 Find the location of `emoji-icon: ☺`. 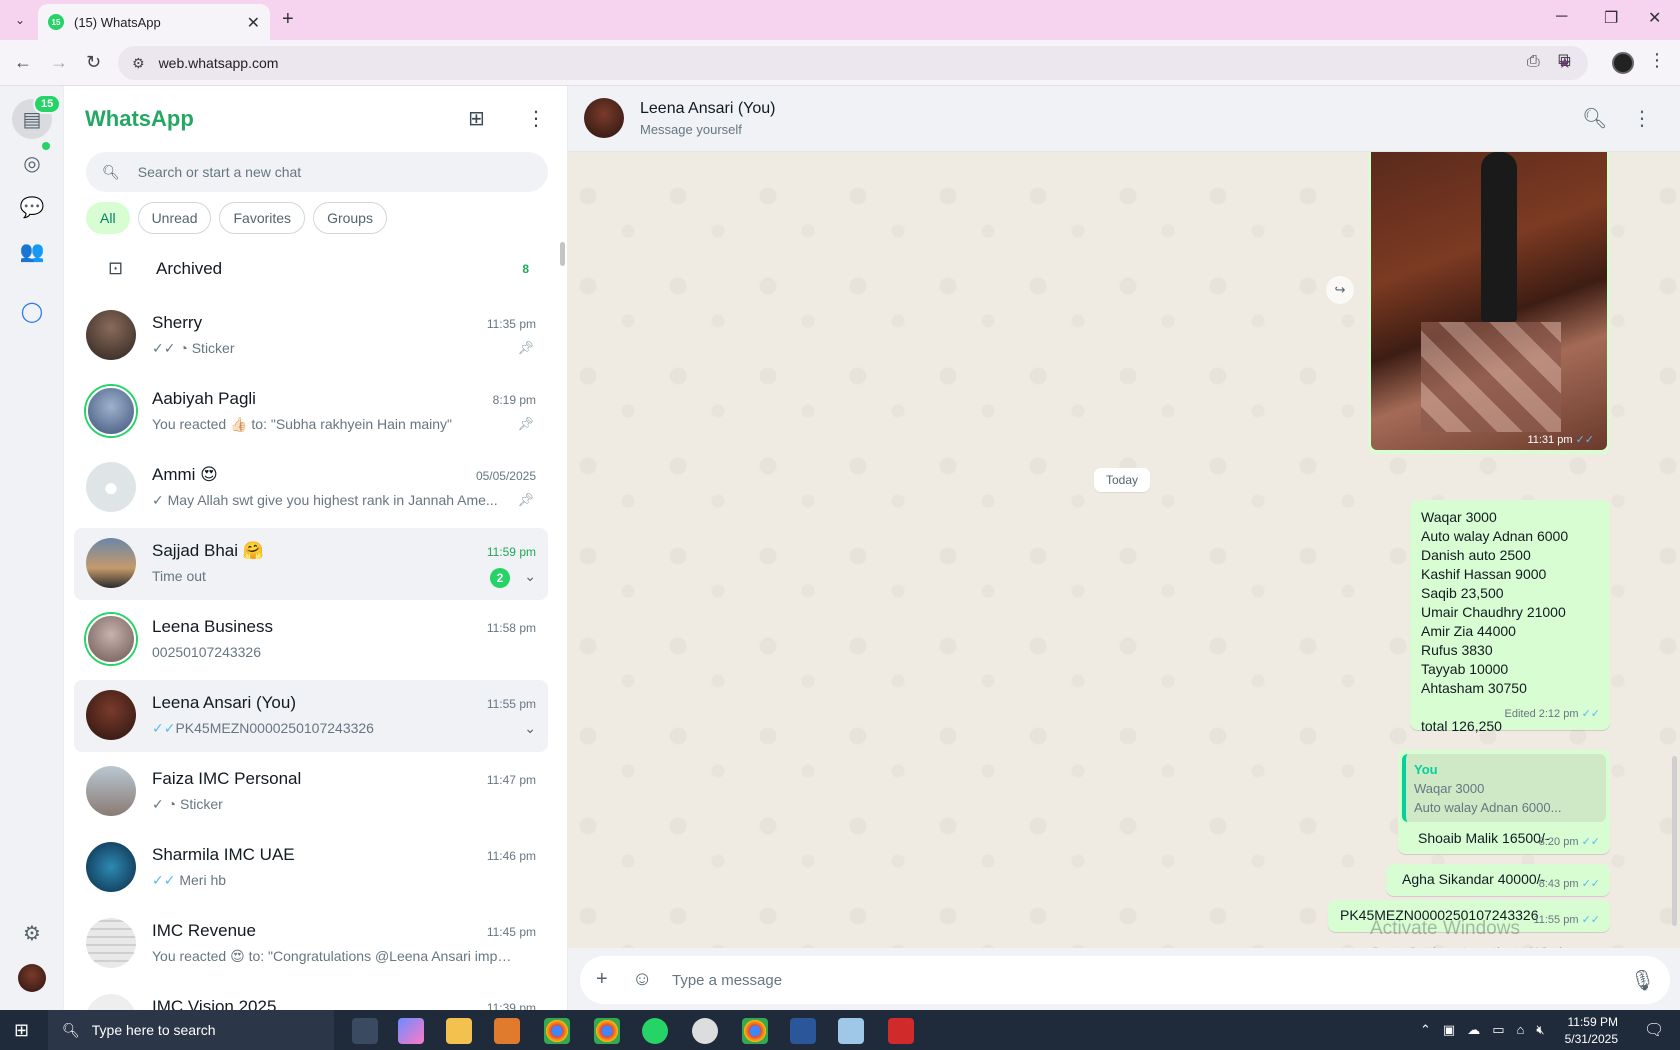

emoji-icon: ☺ is located at coordinates (642, 979).